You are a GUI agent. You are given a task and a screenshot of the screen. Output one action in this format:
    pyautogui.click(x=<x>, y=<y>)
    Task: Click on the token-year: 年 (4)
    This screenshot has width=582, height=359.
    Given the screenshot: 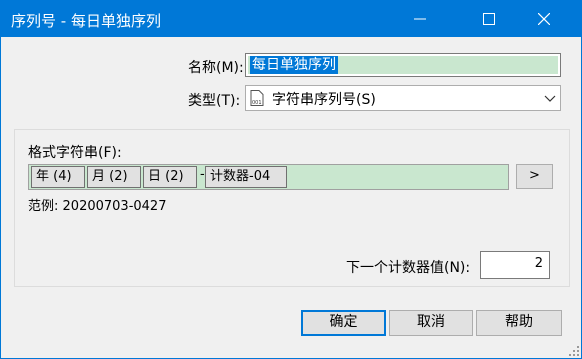 What is the action you would take?
    pyautogui.click(x=58, y=177)
    